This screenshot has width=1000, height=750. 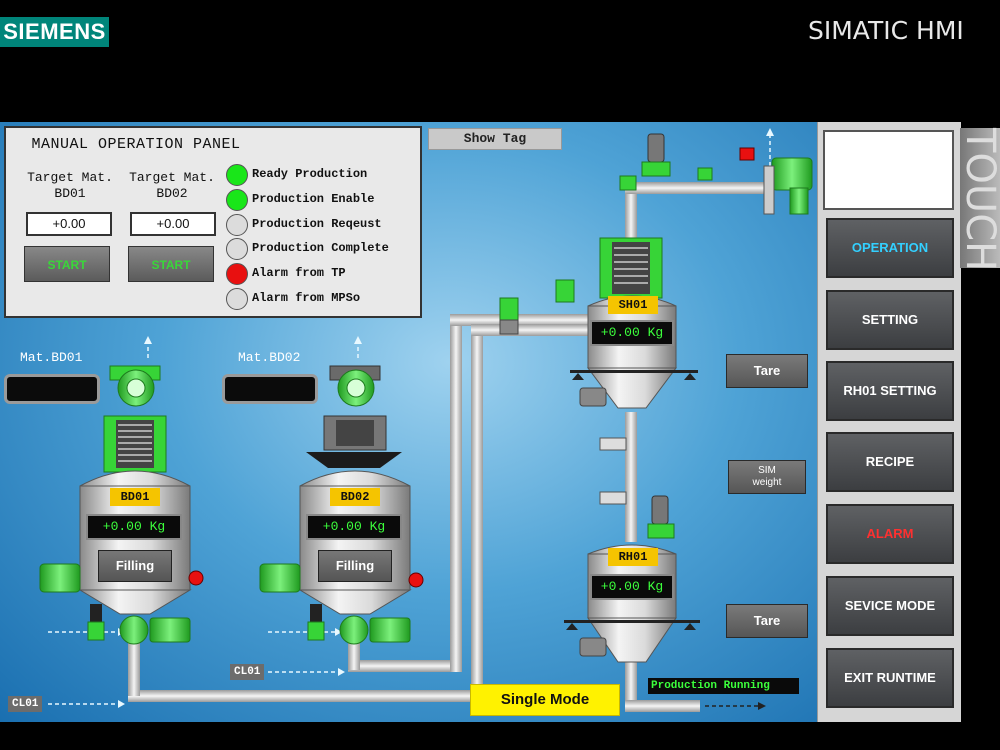 I want to click on start-bd02-button: START, so click(x=171, y=264).